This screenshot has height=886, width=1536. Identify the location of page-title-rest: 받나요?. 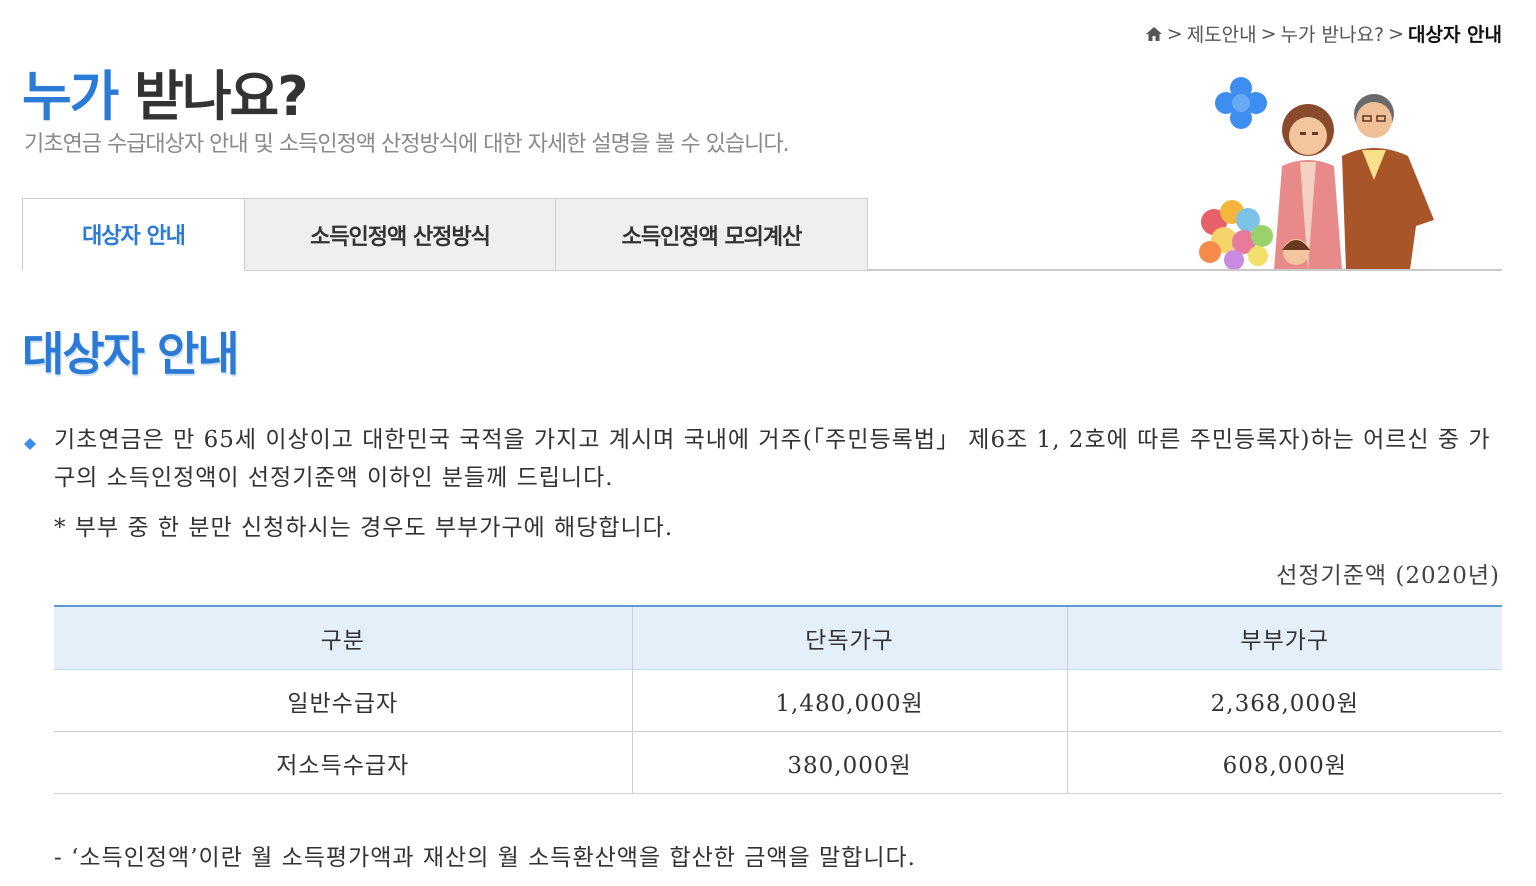
(212, 96).